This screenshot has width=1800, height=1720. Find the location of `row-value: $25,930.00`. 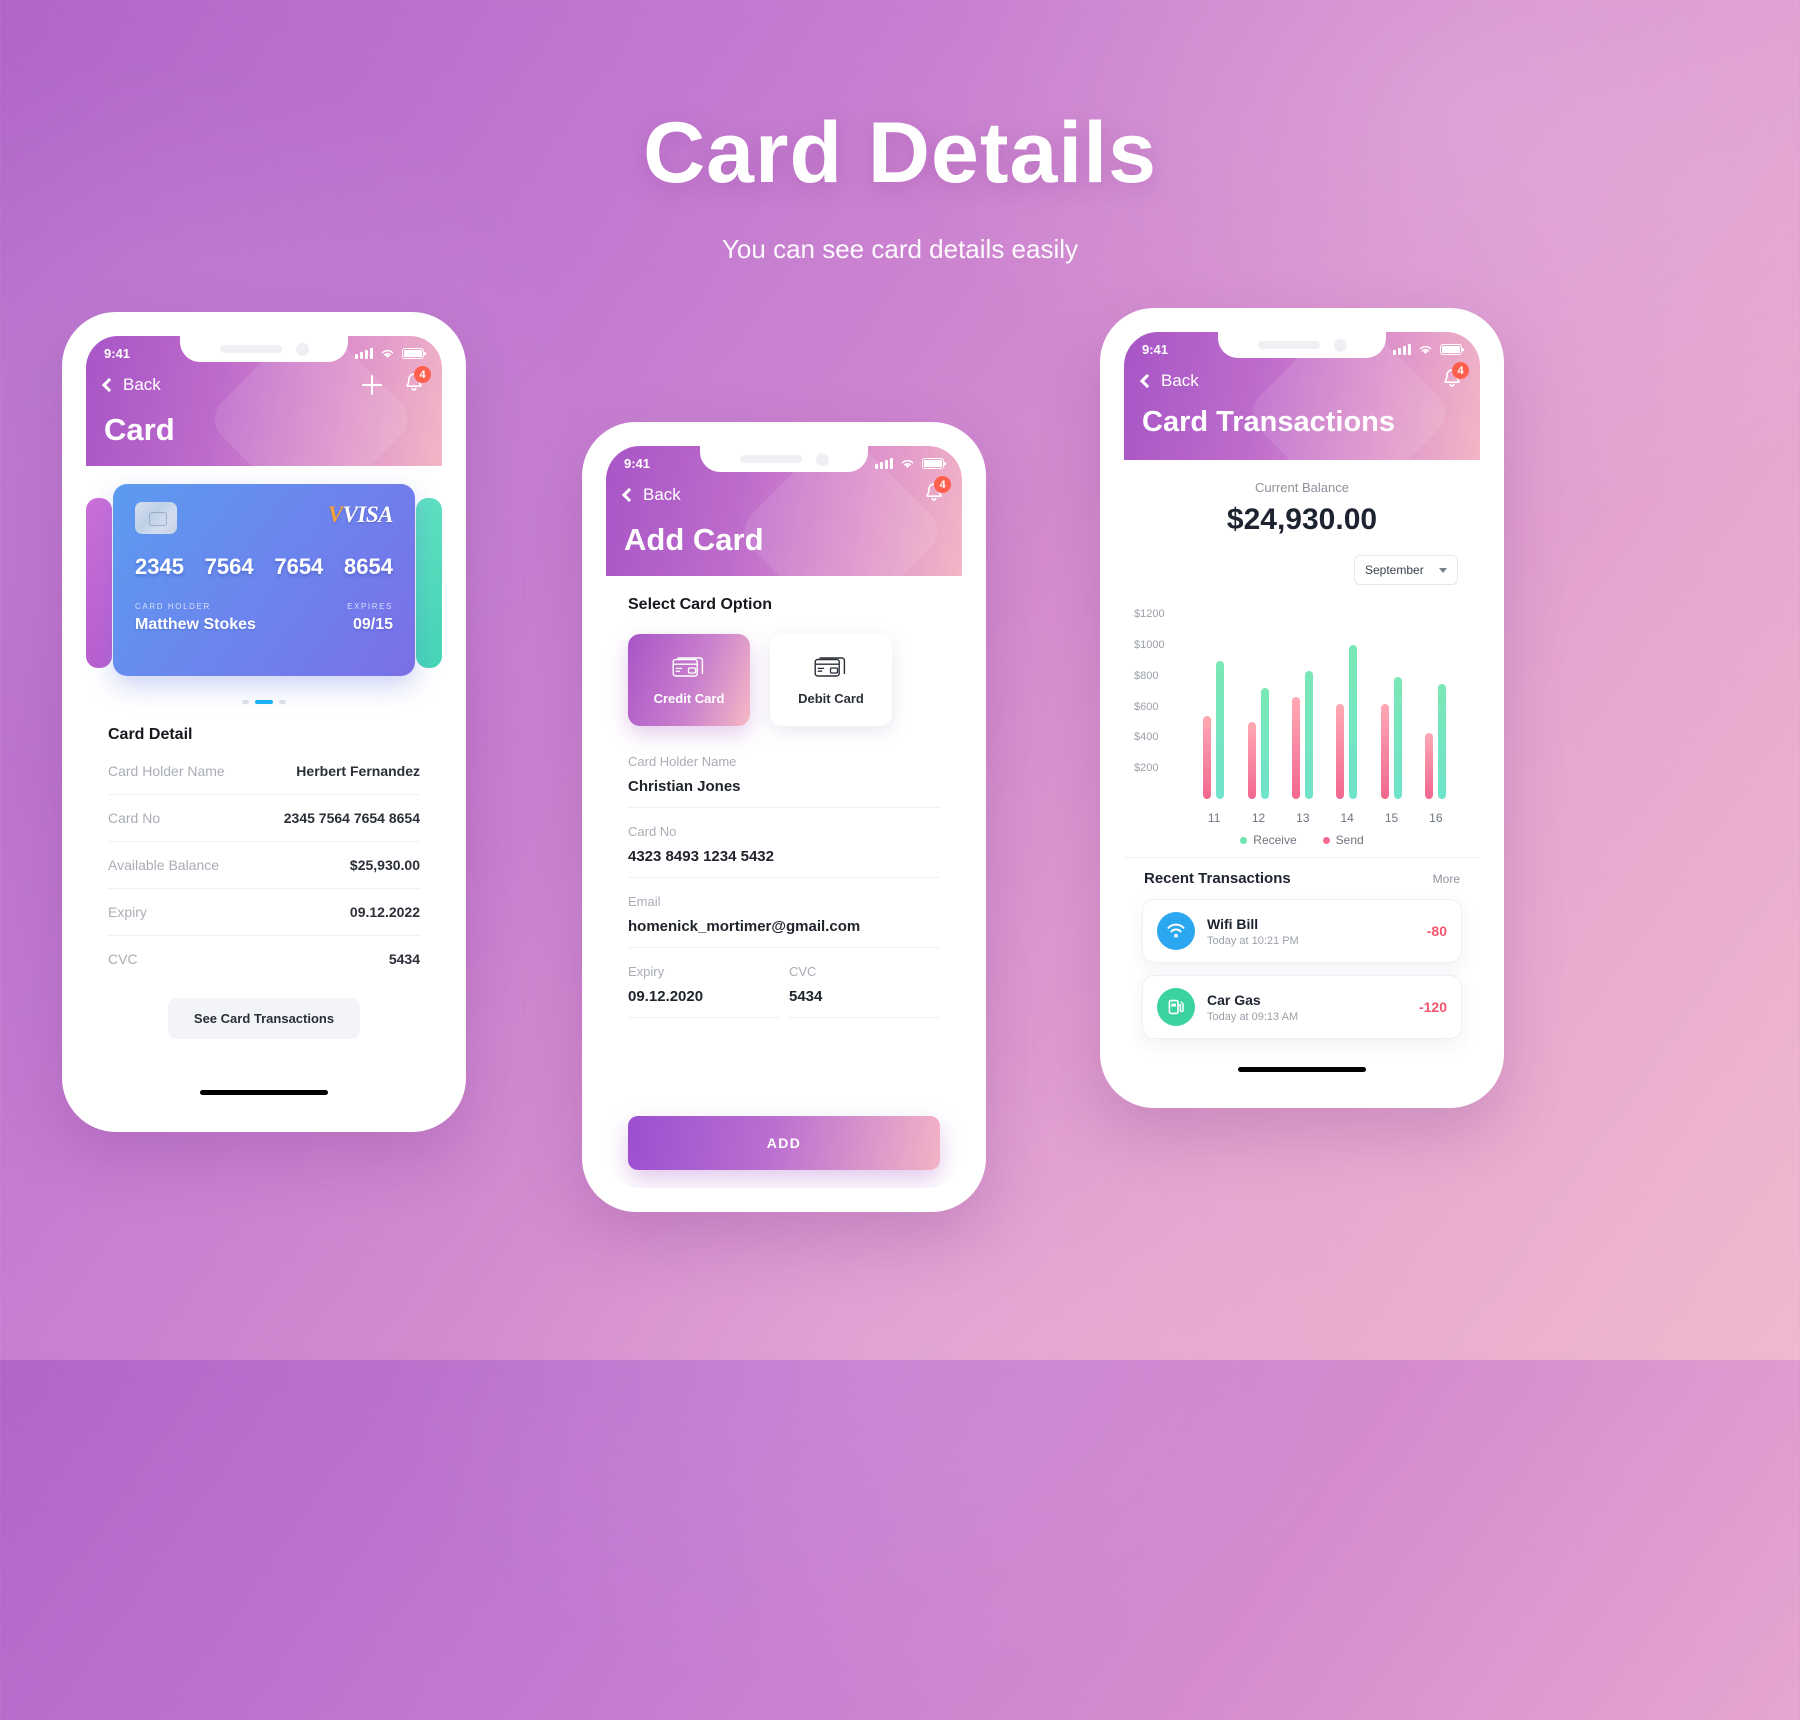

row-value: $25,930.00 is located at coordinates (384, 865).